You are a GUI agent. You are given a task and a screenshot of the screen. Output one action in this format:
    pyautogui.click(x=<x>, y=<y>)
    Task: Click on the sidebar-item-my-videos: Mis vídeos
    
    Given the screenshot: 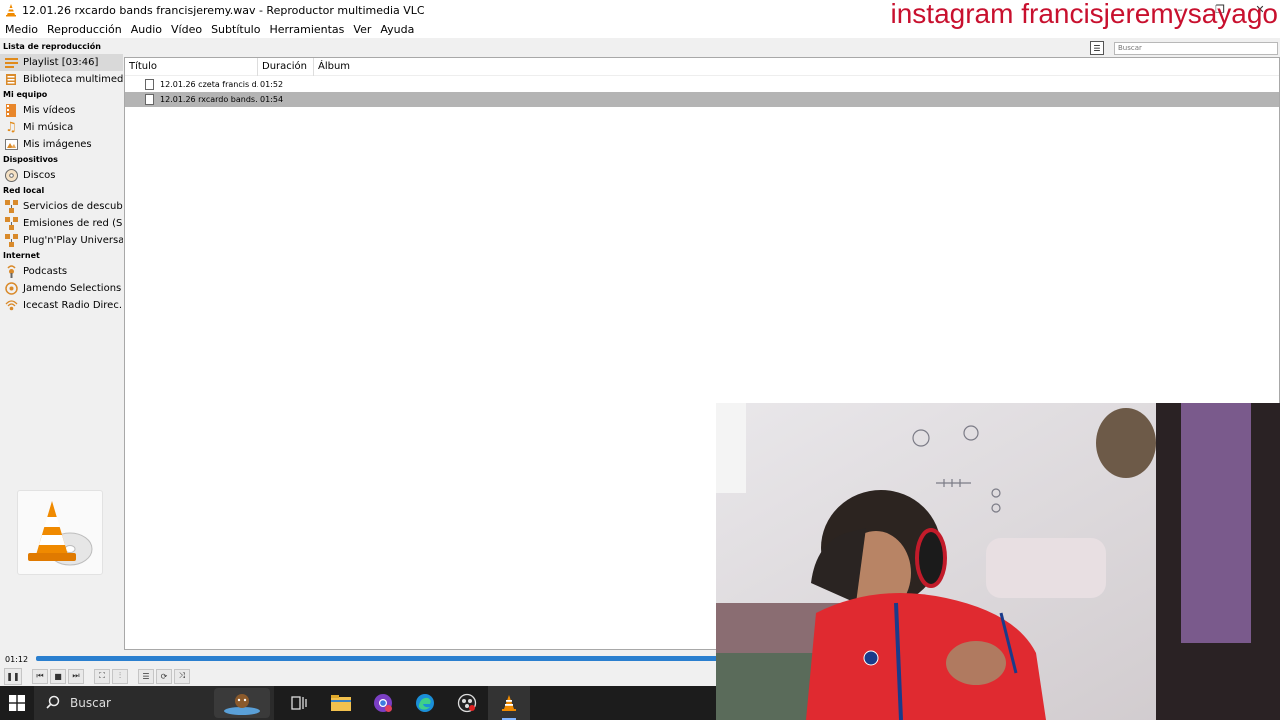 What is the action you would take?
    pyautogui.click(x=61, y=110)
    